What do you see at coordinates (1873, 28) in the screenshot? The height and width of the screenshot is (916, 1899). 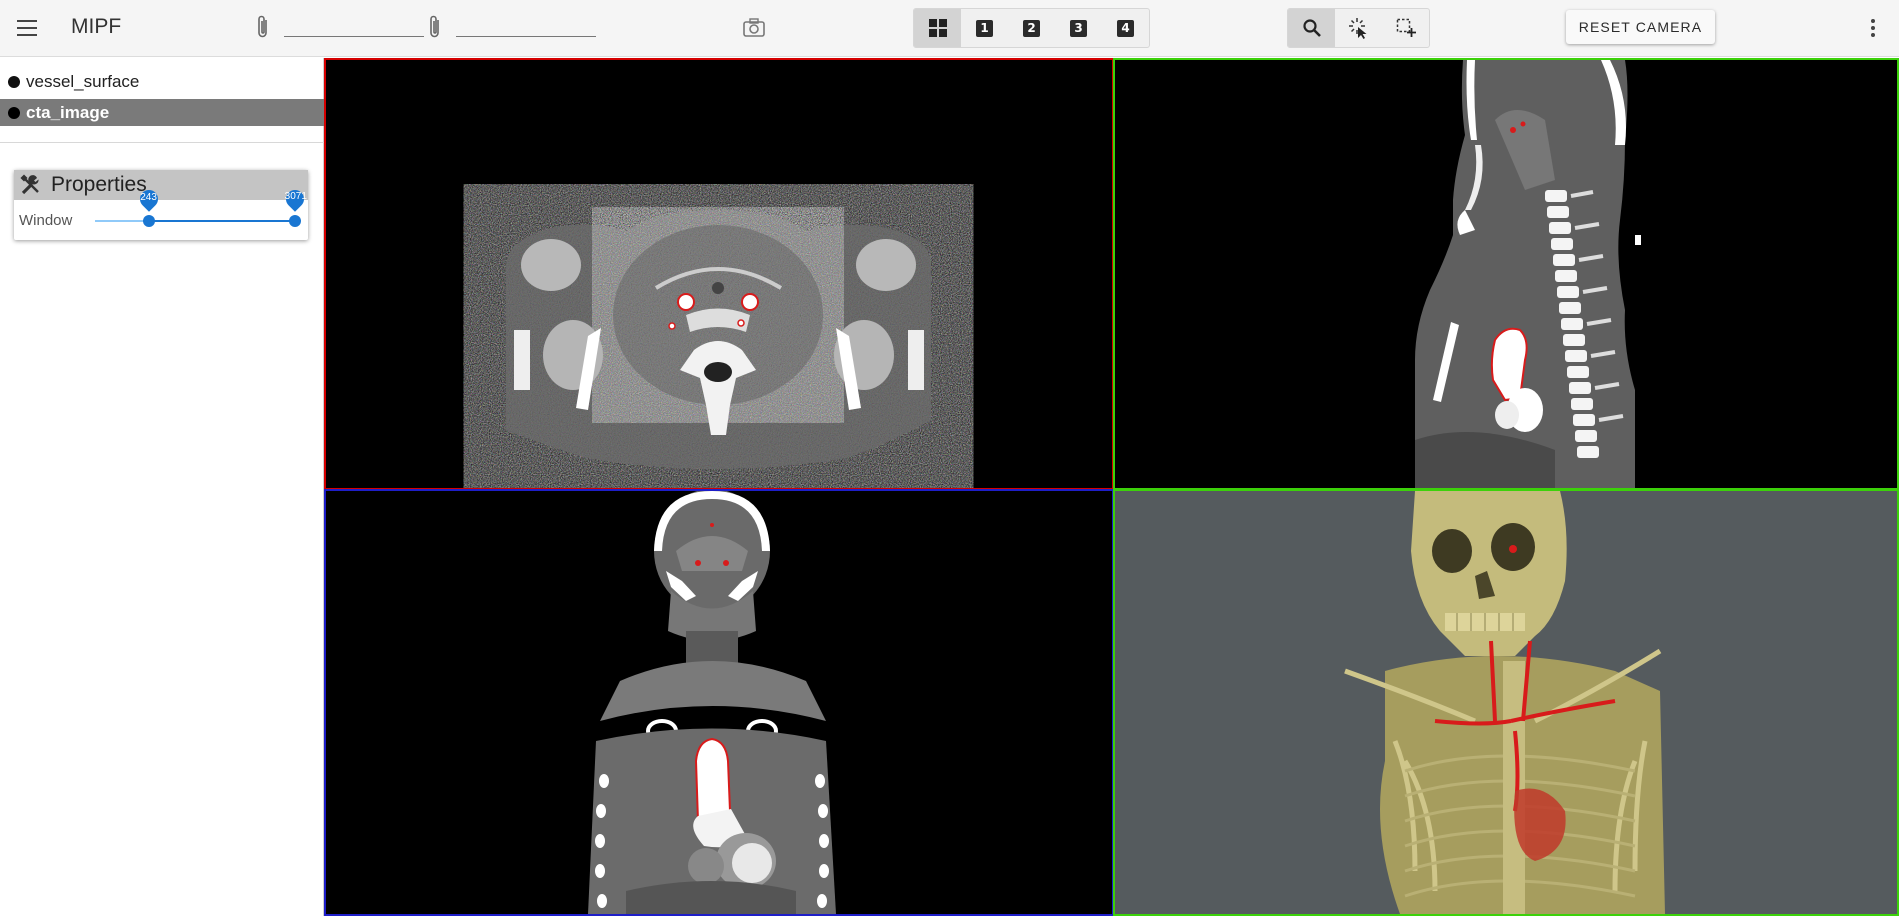 I see `more-options-icon` at bounding box center [1873, 28].